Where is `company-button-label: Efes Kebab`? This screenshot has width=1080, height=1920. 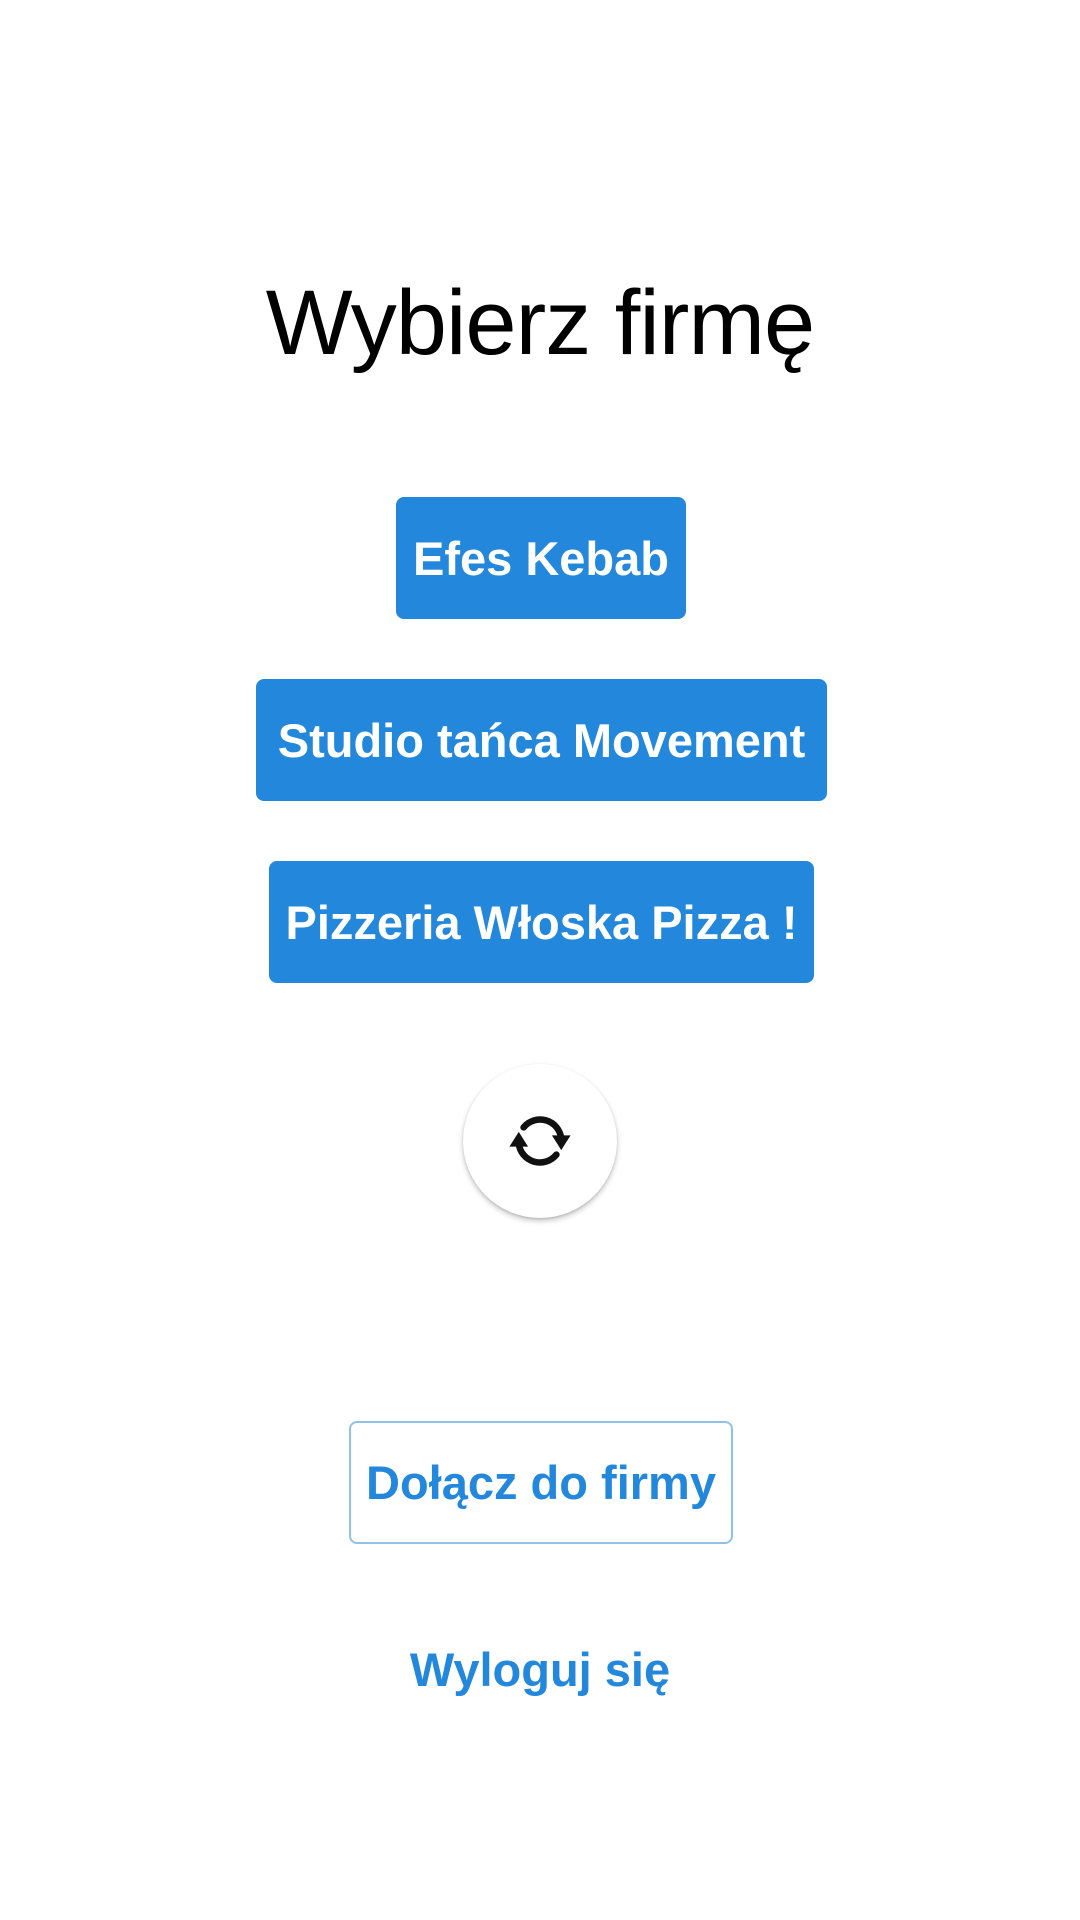
company-button-label: Efes Kebab is located at coordinates (541, 558).